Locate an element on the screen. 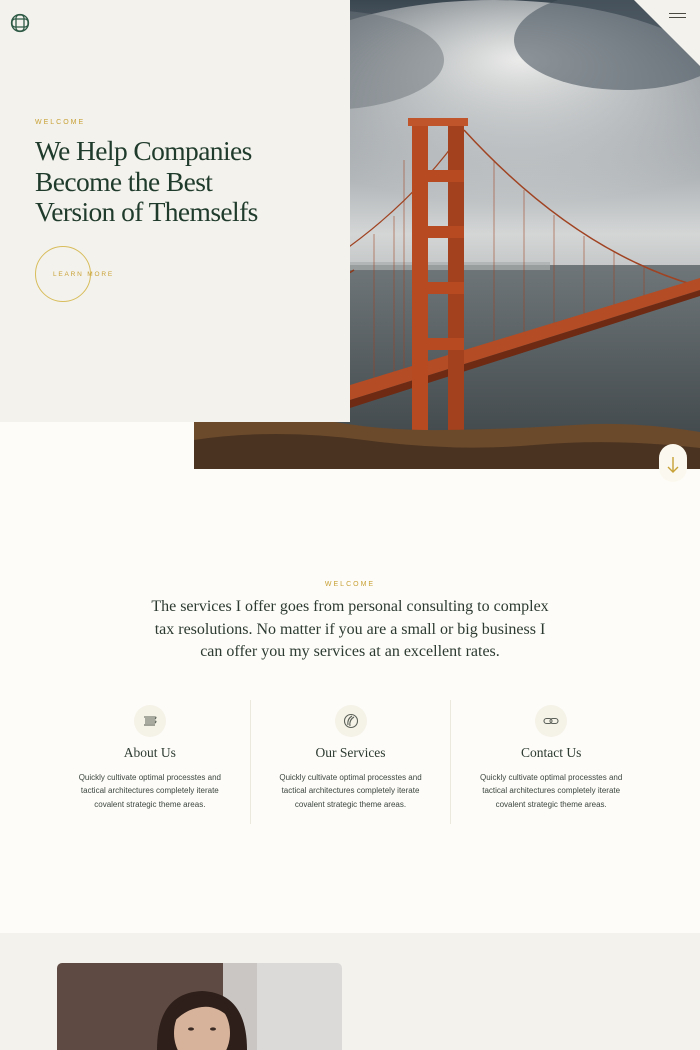 The image size is (700, 1050). hero-title-line: We Help Companies is located at coordinates (143, 150).